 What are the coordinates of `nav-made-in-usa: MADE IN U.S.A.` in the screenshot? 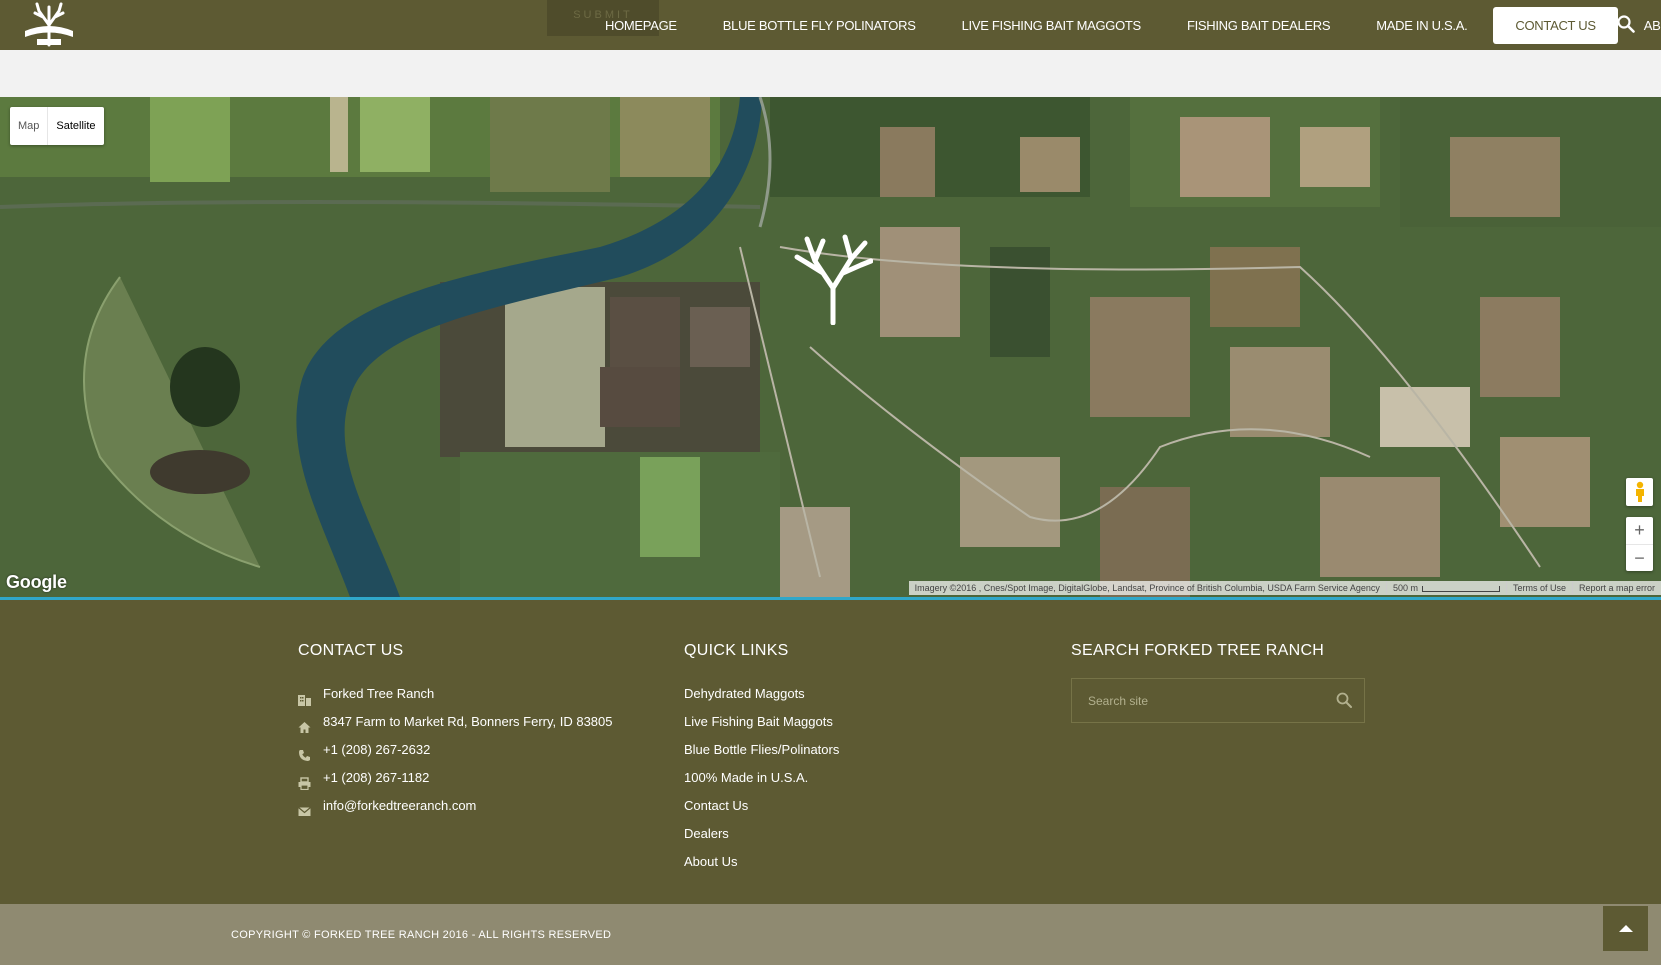 It's located at (1421, 25).